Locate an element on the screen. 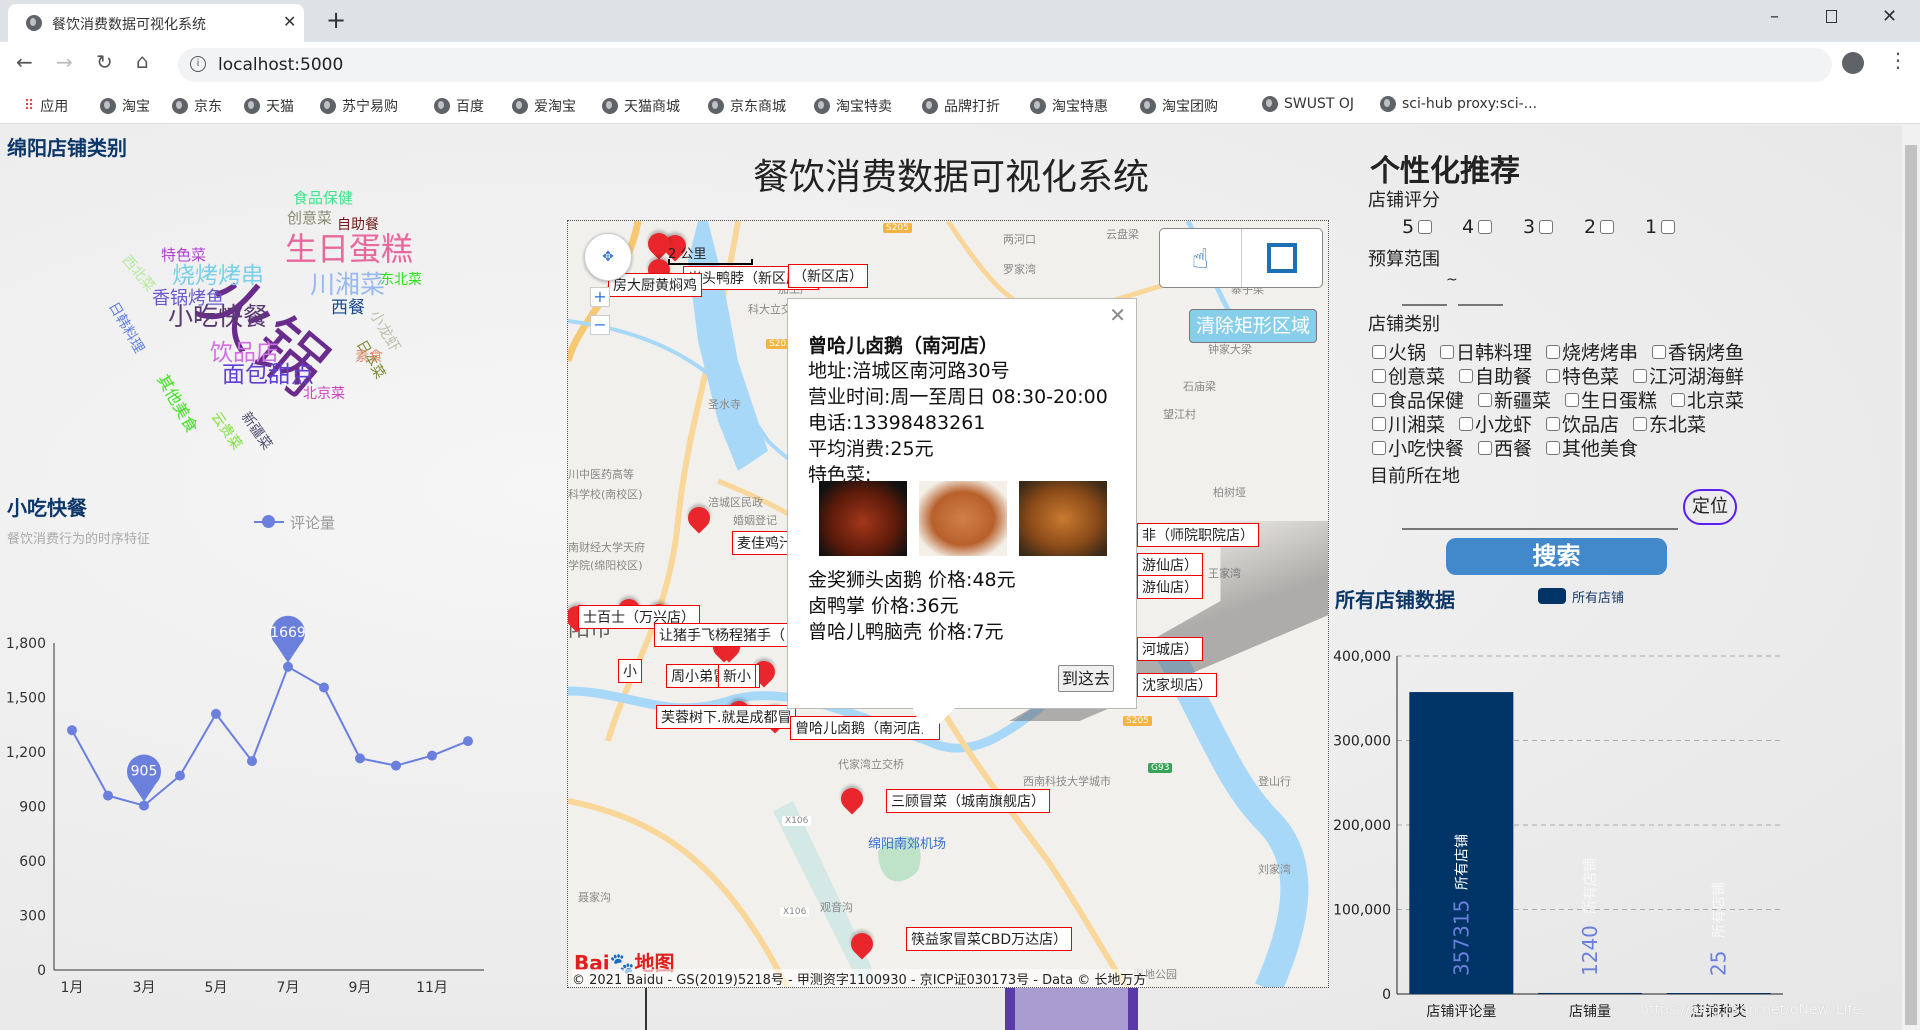  marker-label: 游仙店） is located at coordinates (1170, 565).